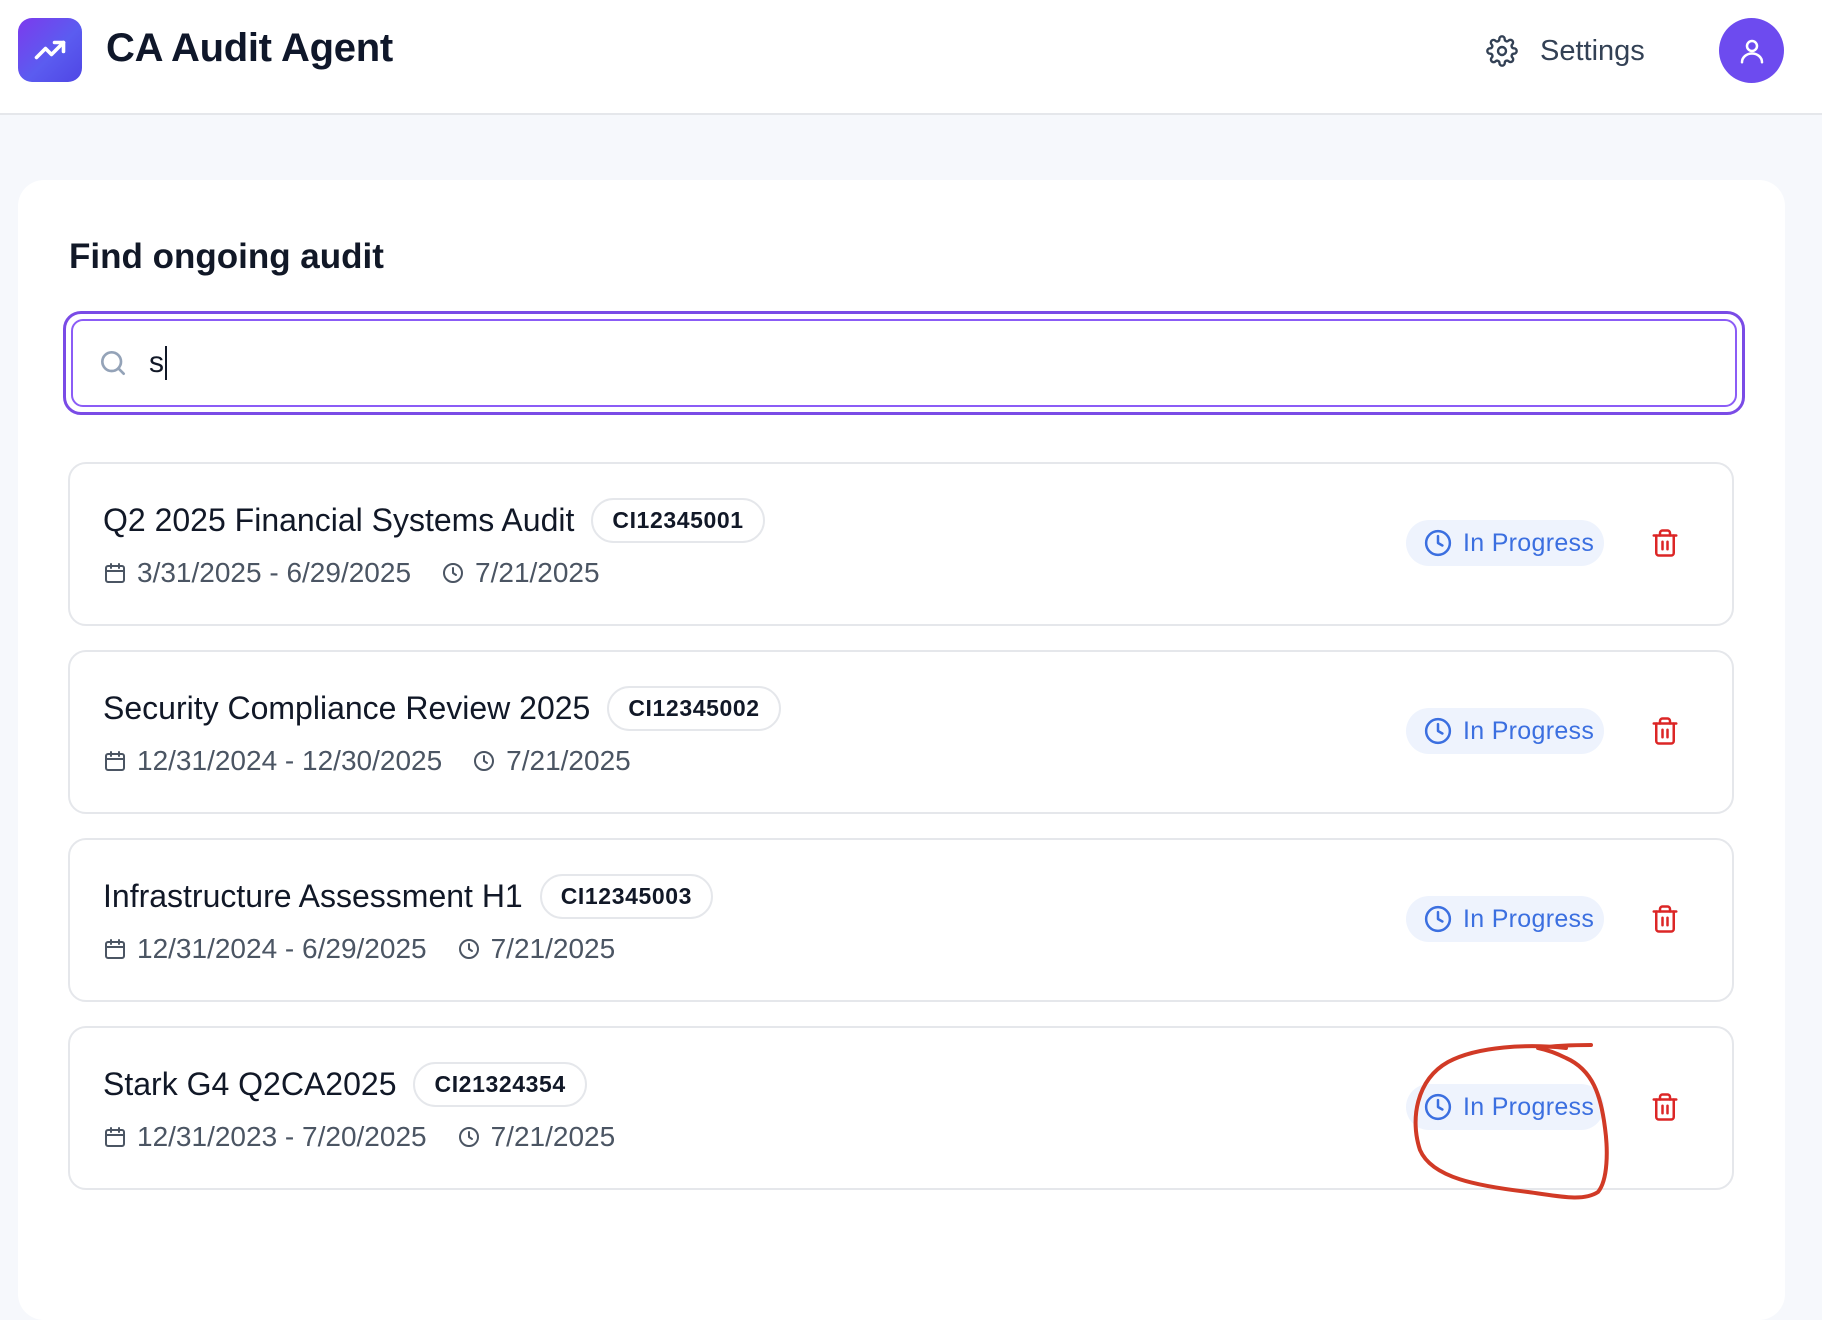 The height and width of the screenshot is (1320, 1822). Describe the element at coordinates (313, 896) in the screenshot. I see `audit-title: Infrastructure Assessment H1` at that location.